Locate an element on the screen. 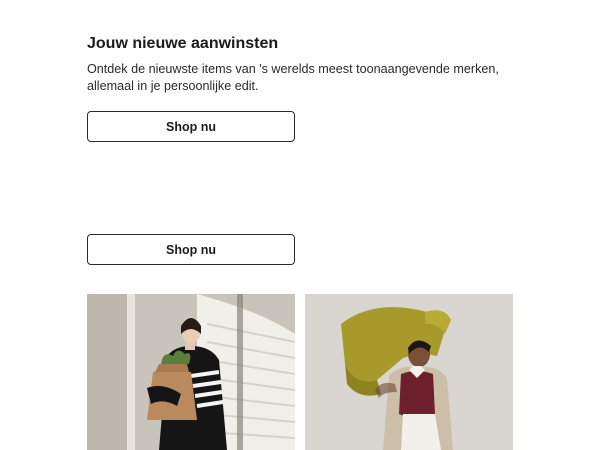 The height and width of the screenshot is (450, 600). product-photo-woman-grocery-bag is located at coordinates (191, 372).